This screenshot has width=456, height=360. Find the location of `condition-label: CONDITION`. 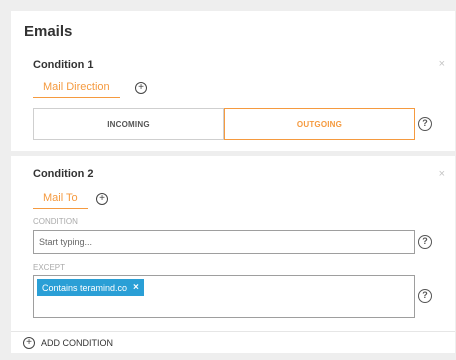

condition-label: CONDITION is located at coordinates (55, 221).